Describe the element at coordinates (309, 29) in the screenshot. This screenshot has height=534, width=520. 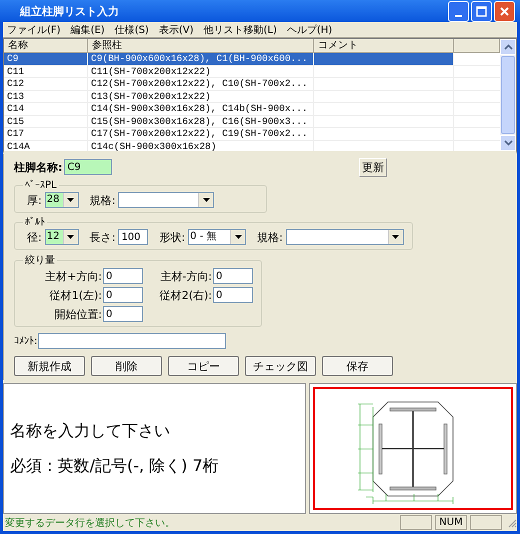
I see `menu-item: ヘルプ(H)` at that location.